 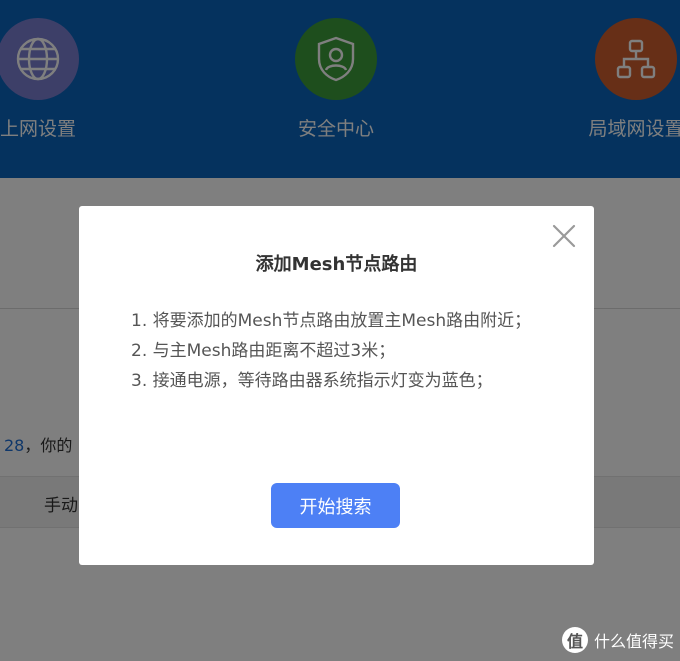 I want to click on watermark: 值 什么值得买, so click(x=617, y=640).